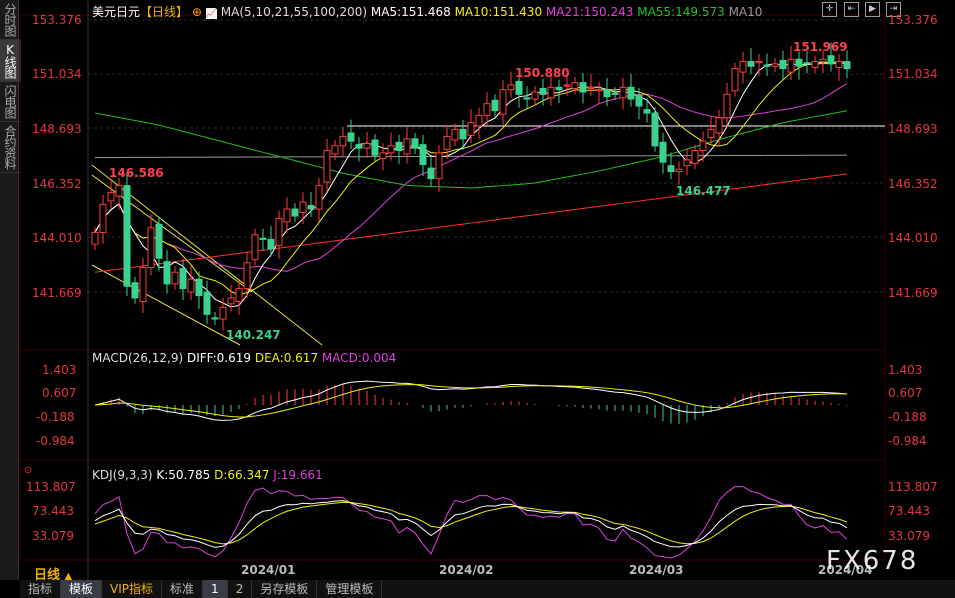 The height and width of the screenshot is (598, 955). Describe the element at coordinates (57, 20) in the screenshot. I see `price-tick-left: 153.376` at that location.